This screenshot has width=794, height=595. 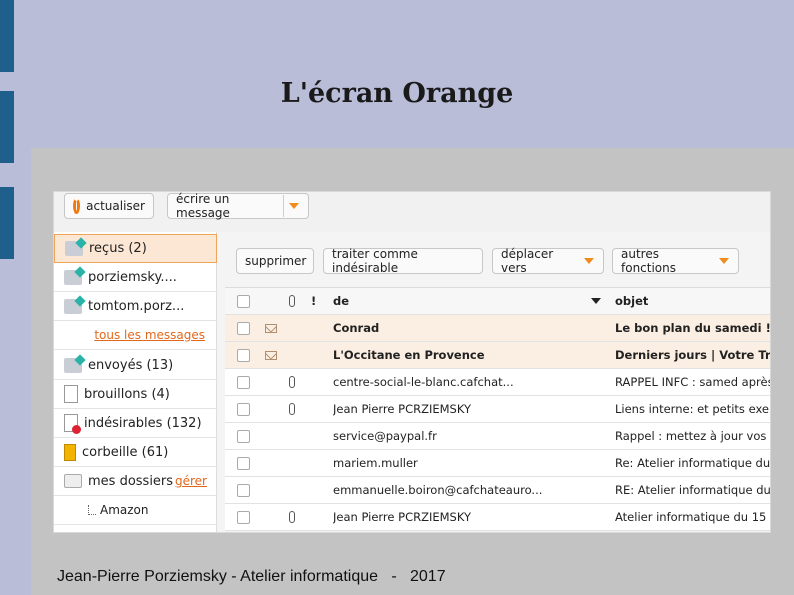 I want to click on from-column-header: de, so click(x=467, y=301).